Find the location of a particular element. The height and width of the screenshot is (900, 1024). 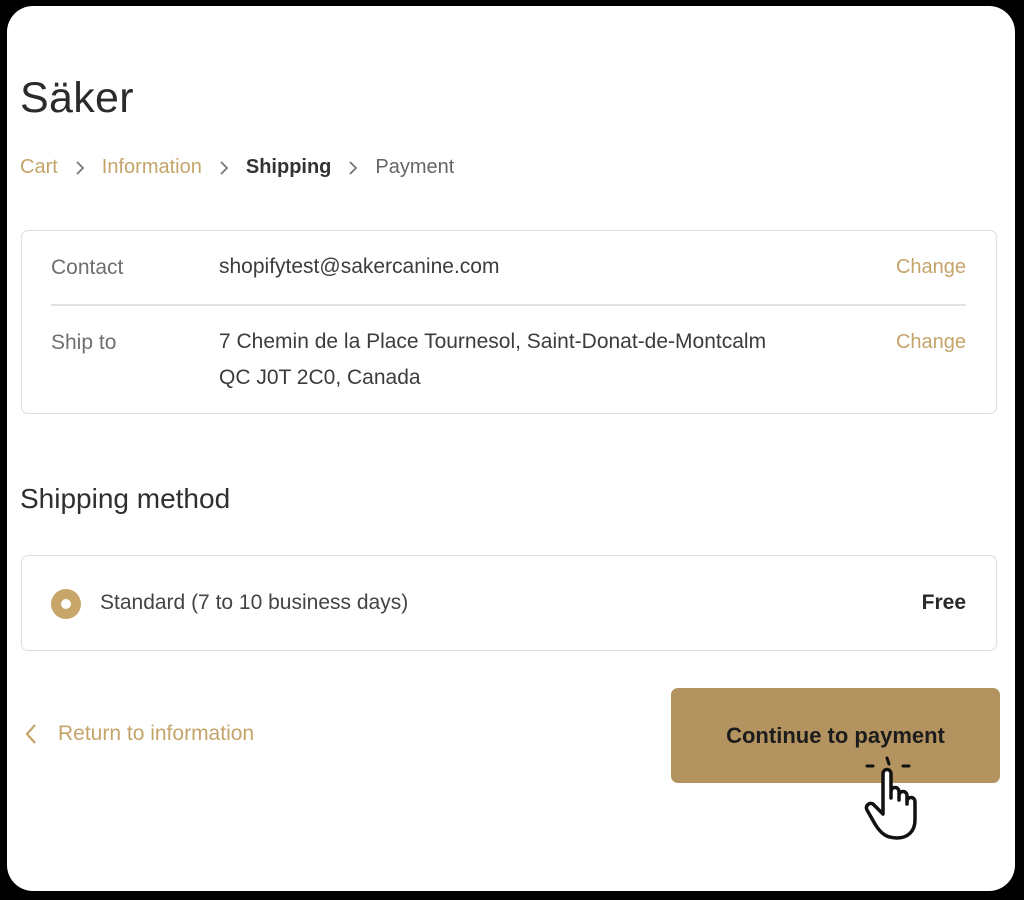

shipping-option-price: Free is located at coordinates (943, 602).